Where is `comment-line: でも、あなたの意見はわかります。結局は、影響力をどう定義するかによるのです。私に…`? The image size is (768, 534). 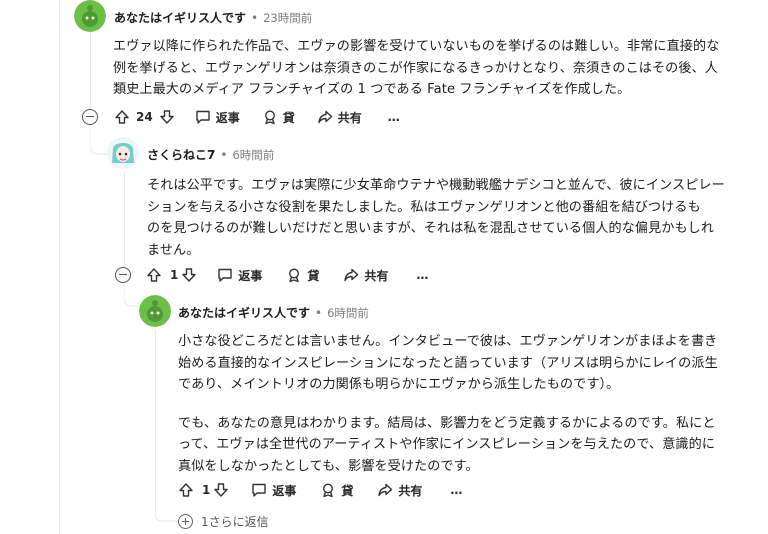 comment-line: でも、あなたの意見はわかります。結局は、影響力をどう定義するかによるのです。私に… is located at coordinates (447, 423).